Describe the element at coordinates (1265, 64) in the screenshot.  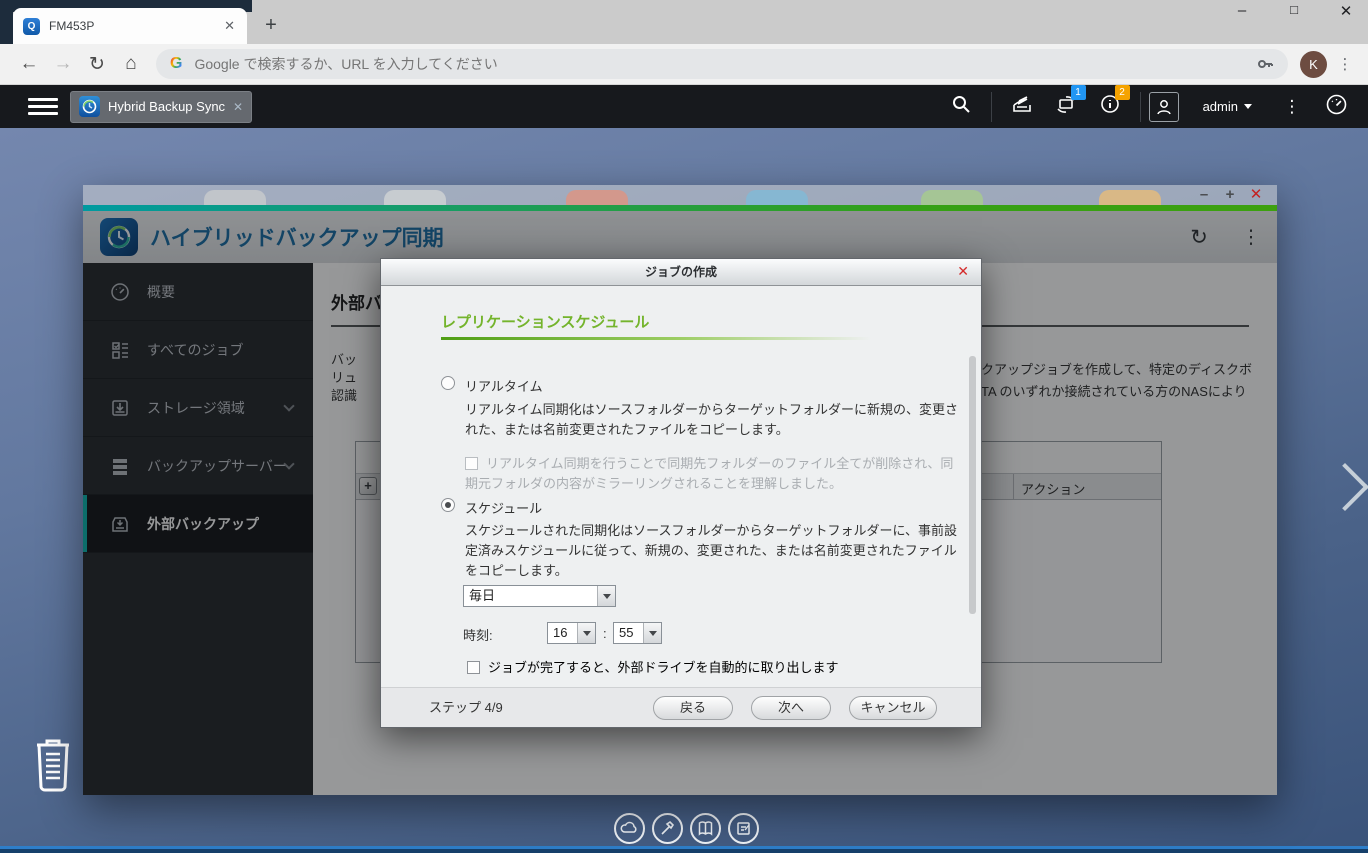
I see `password-key-icon` at that location.